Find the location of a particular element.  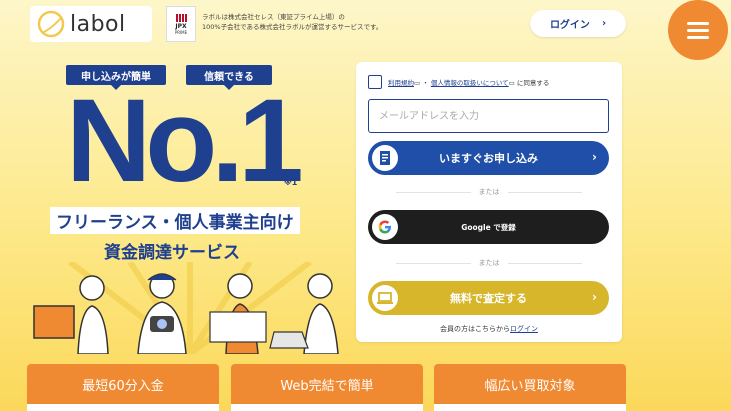

feature-web-complete-body is located at coordinates (327, 407).